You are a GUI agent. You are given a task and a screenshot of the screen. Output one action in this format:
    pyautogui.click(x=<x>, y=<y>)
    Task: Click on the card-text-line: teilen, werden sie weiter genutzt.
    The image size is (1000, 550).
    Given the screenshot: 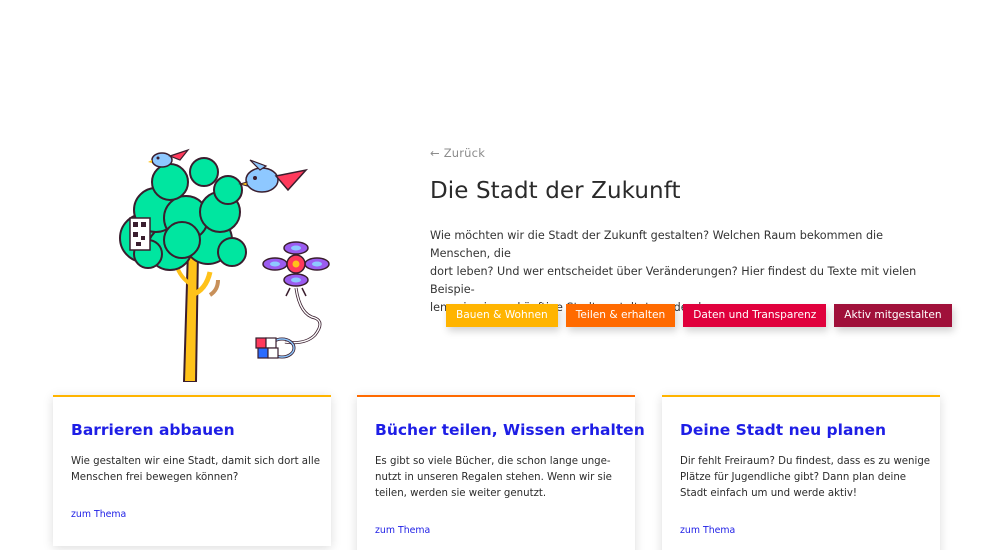 What is the action you would take?
    pyautogui.click(x=461, y=493)
    